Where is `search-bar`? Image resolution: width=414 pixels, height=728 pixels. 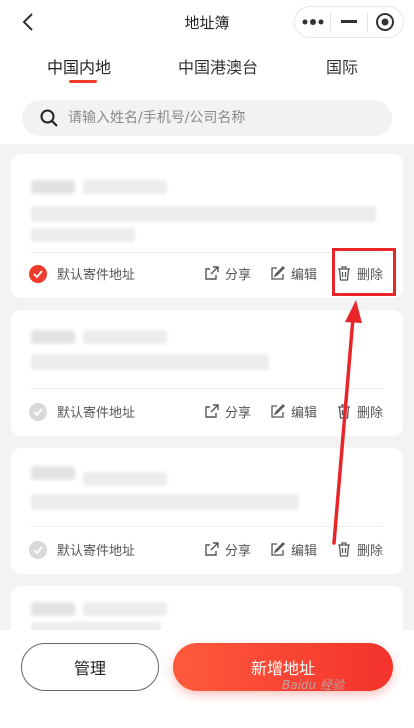
search-bar is located at coordinates (207, 118).